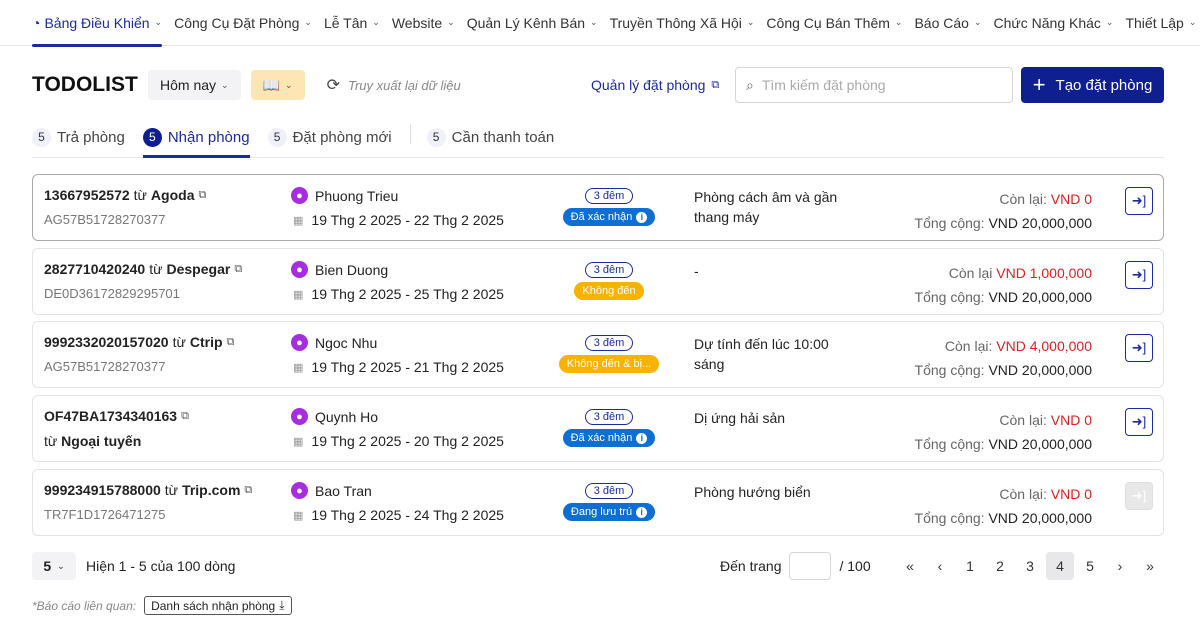  I want to click on tab: 5 Nhận phòng, so click(196, 141).